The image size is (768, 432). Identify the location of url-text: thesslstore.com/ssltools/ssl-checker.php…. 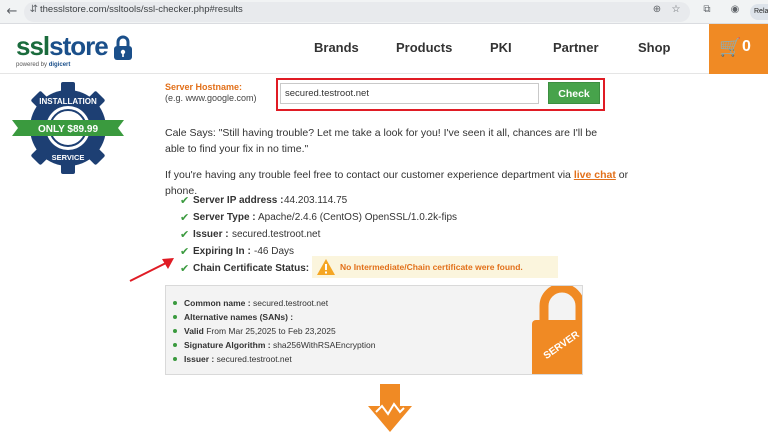
(141, 9).